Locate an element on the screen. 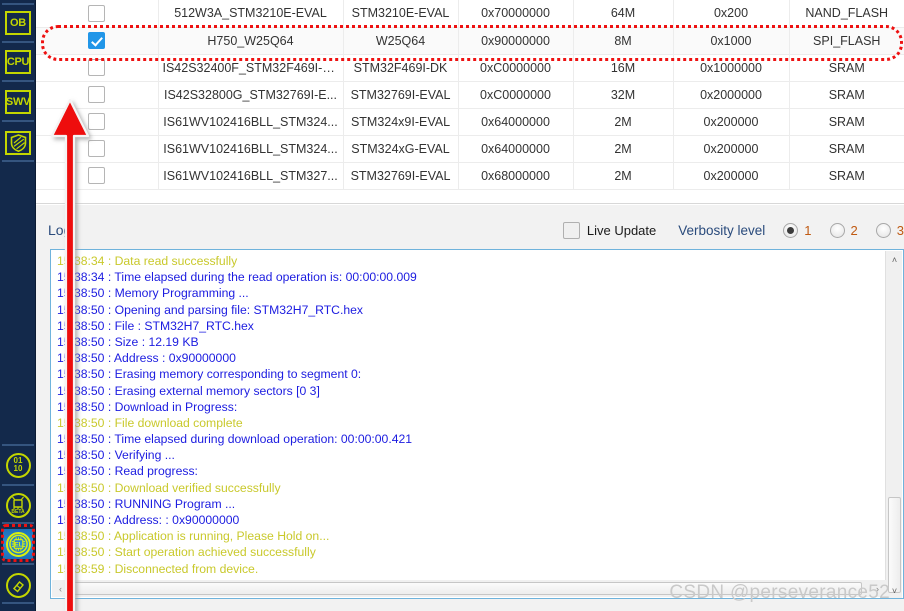  cell-board: STM3210E-EVAL is located at coordinates (401, 14).